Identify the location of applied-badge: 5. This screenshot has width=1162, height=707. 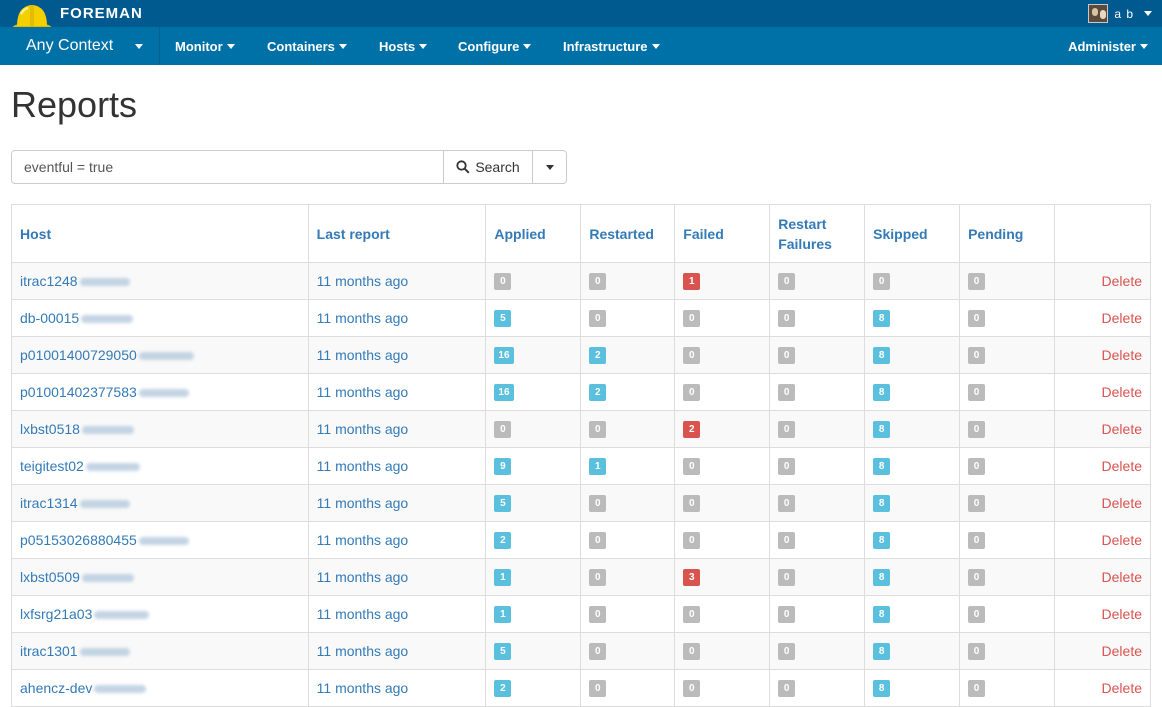
(503, 651).